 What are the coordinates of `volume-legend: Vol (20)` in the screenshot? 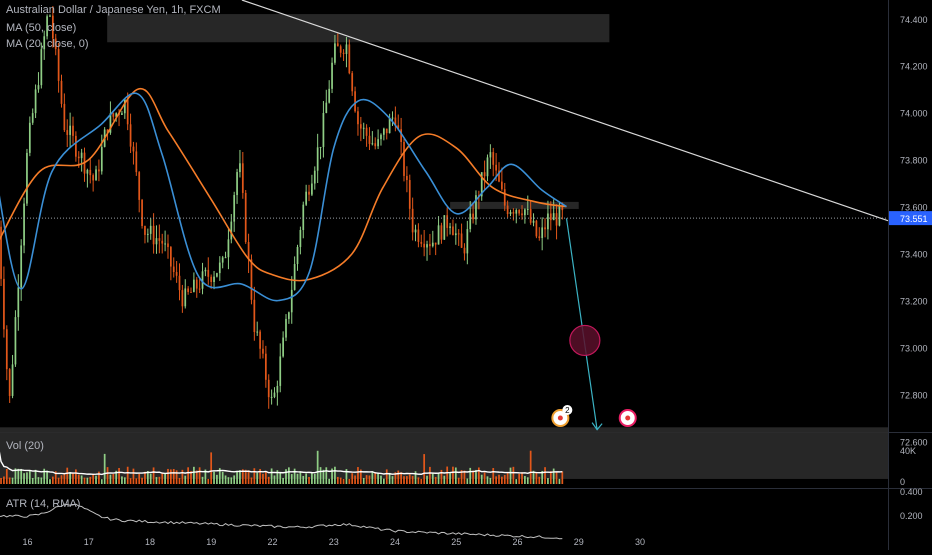 It's located at (25, 446).